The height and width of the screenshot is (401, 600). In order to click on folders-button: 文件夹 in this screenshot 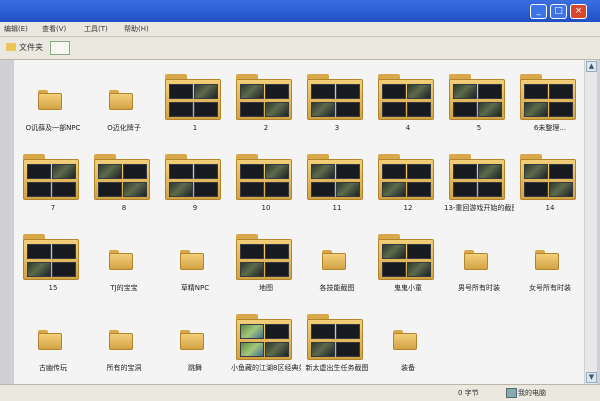, I will do `click(31, 47)`.